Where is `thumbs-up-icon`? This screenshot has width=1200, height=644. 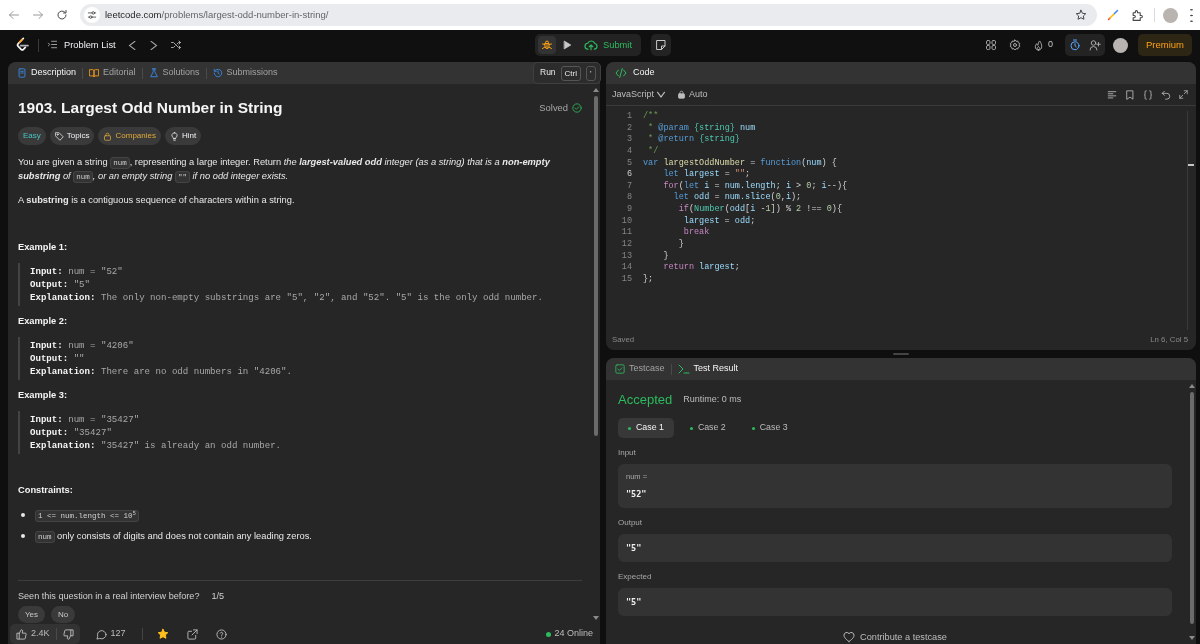 thumbs-up-icon is located at coordinates (21, 634).